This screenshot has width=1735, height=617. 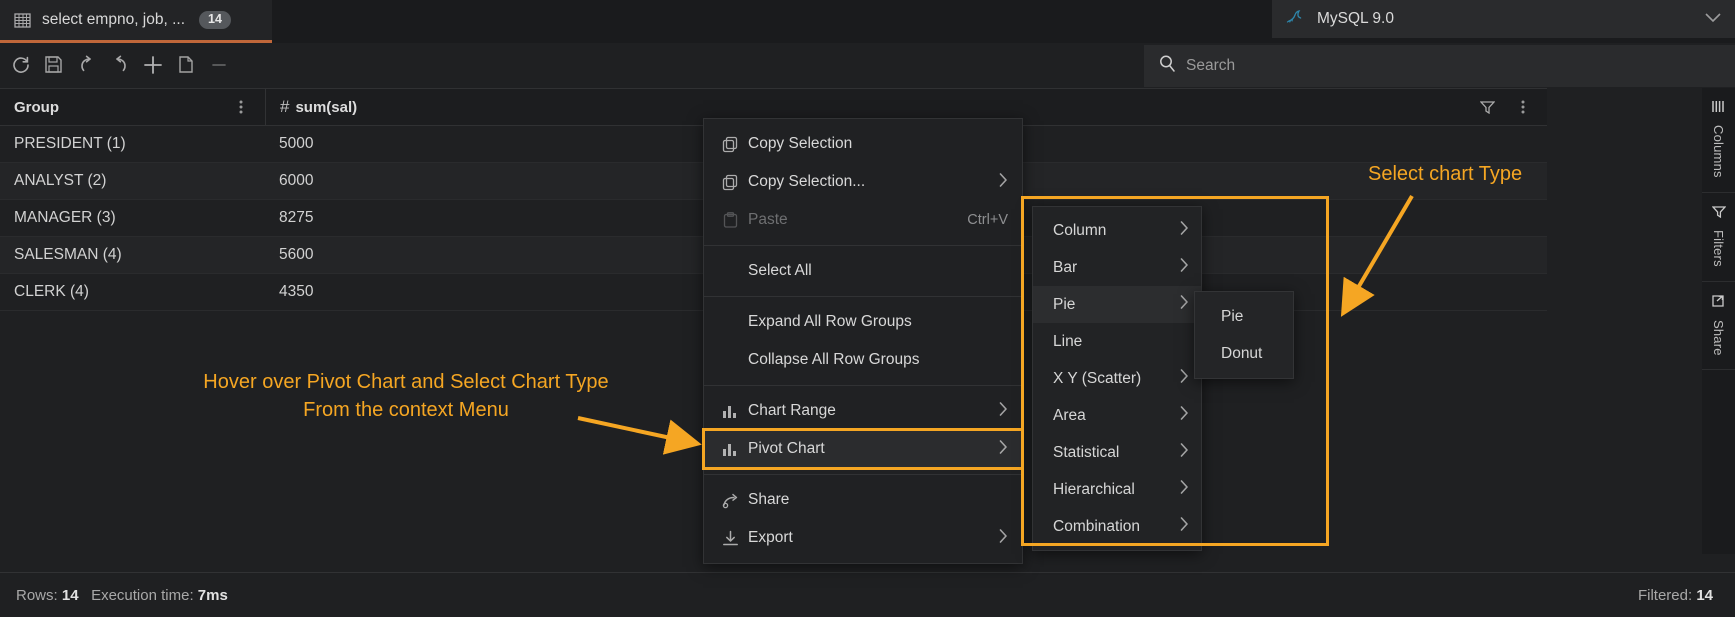 What do you see at coordinates (1487, 107) in the screenshot?
I see `funnel-icon` at bounding box center [1487, 107].